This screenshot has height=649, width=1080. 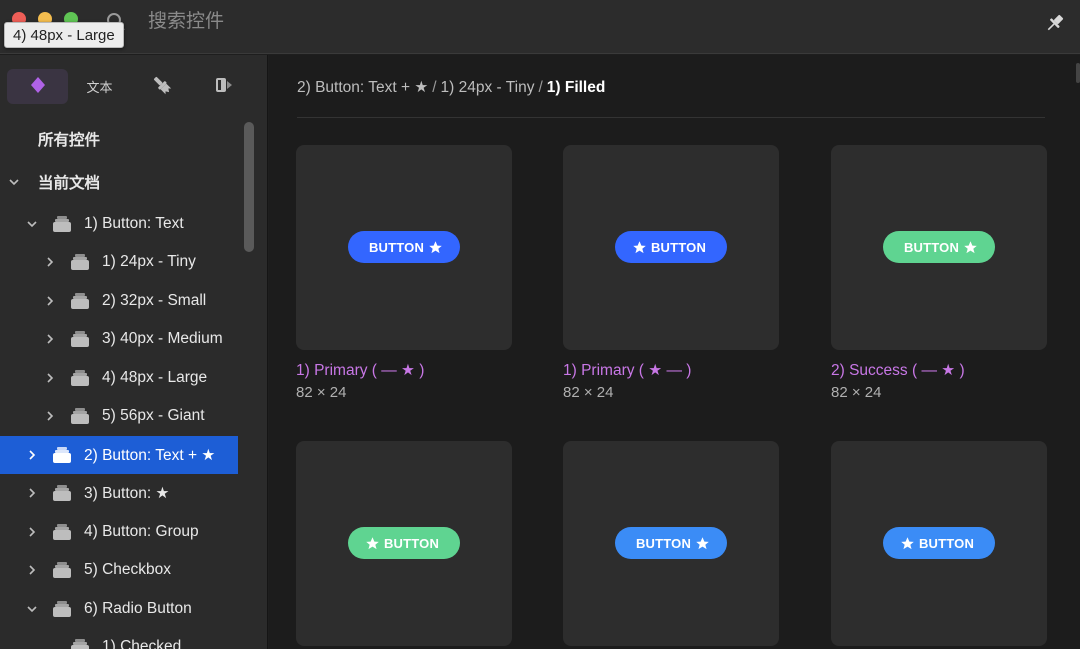 What do you see at coordinates (1055, 23) in the screenshot?
I see `pin-icon` at bounding box center [1055, 23].